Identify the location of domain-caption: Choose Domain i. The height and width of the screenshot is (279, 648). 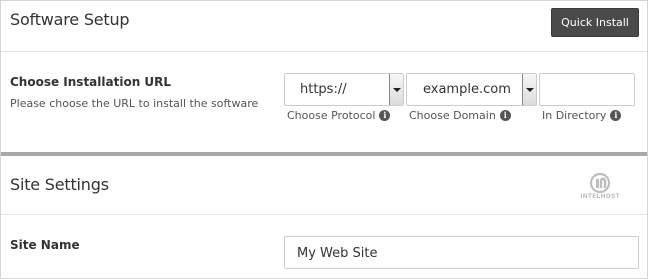
(460, 115).